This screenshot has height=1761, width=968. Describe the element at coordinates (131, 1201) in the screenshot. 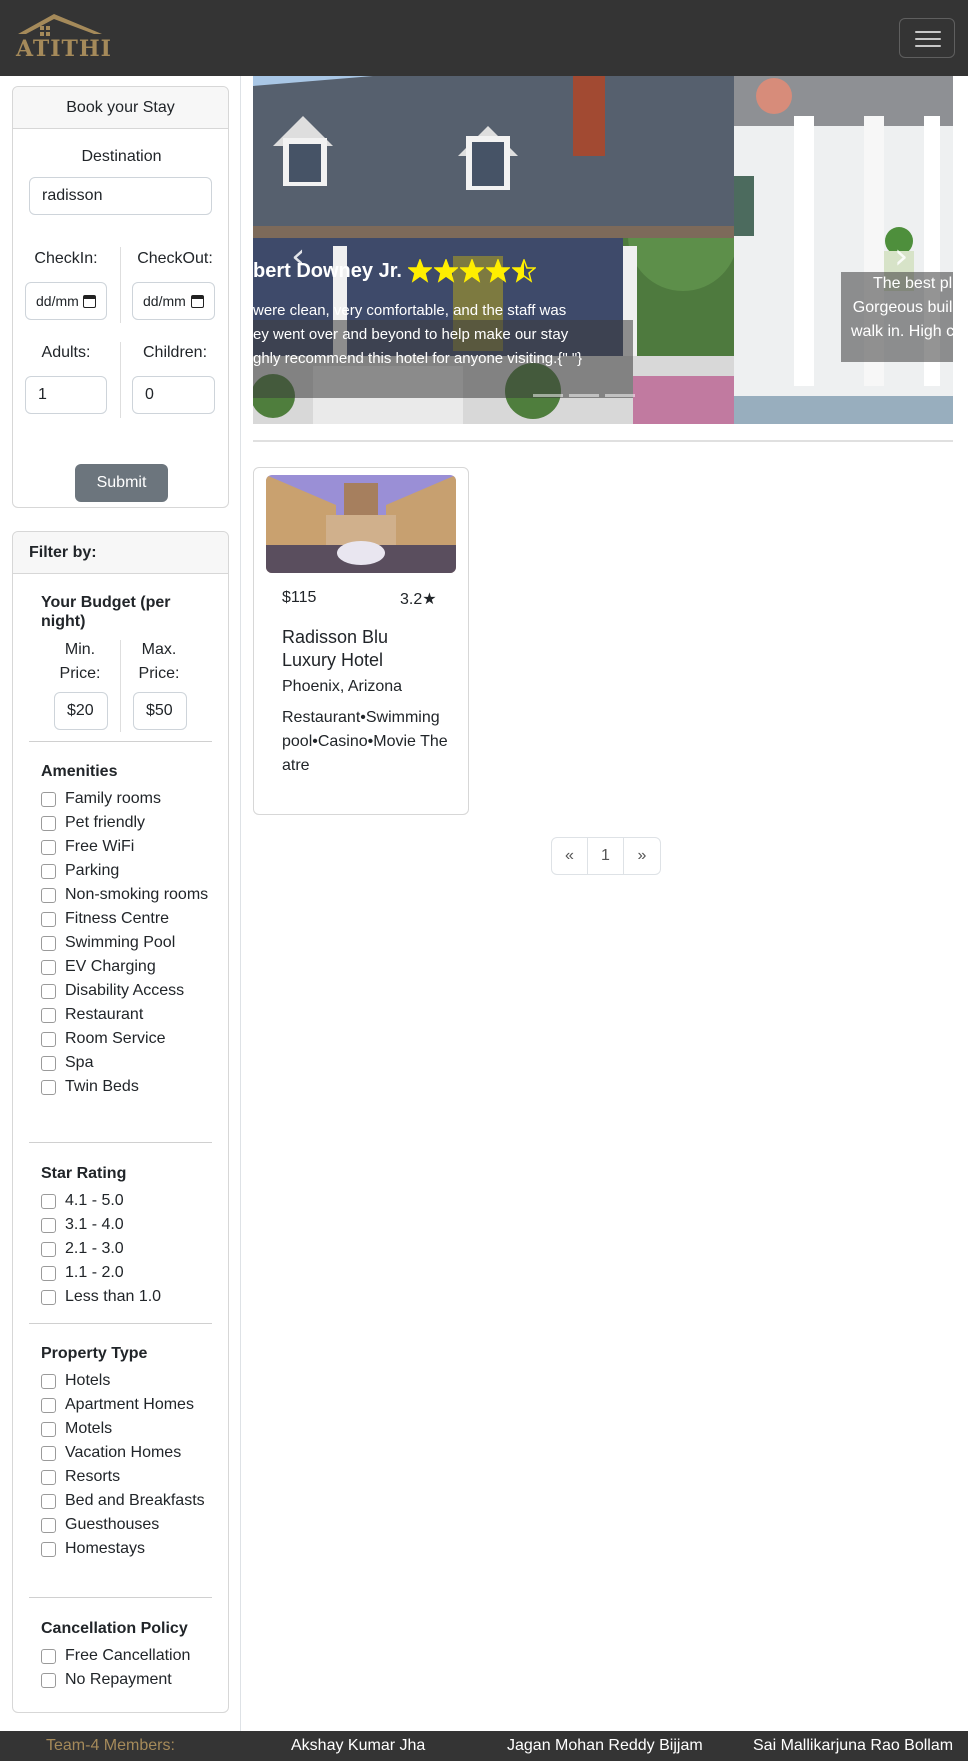

I see `star-rating-option: 4.1 - 5.0` at that location.